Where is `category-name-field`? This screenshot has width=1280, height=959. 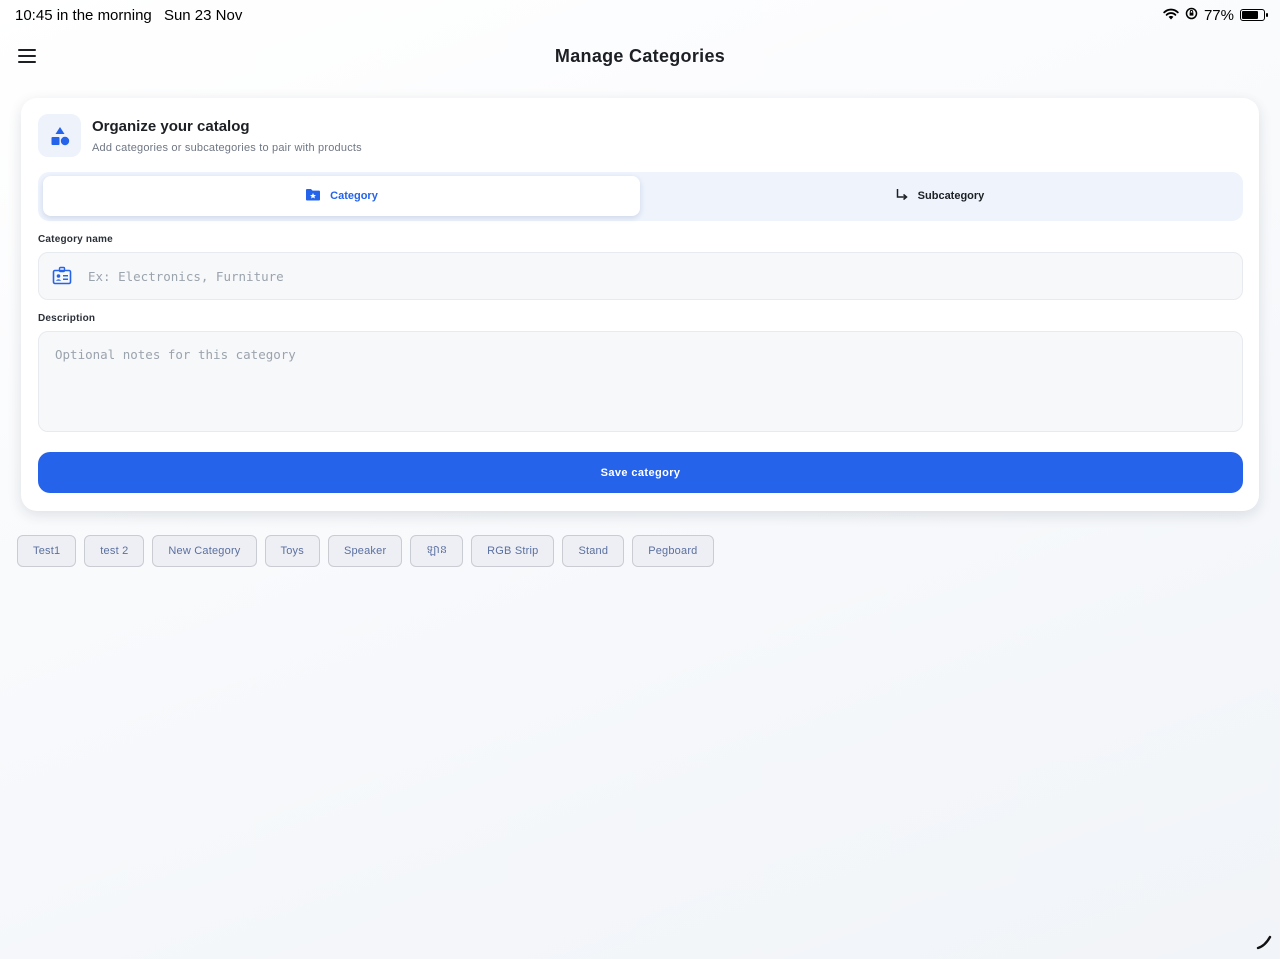 category-name-field is located at coordinates (640, 276).